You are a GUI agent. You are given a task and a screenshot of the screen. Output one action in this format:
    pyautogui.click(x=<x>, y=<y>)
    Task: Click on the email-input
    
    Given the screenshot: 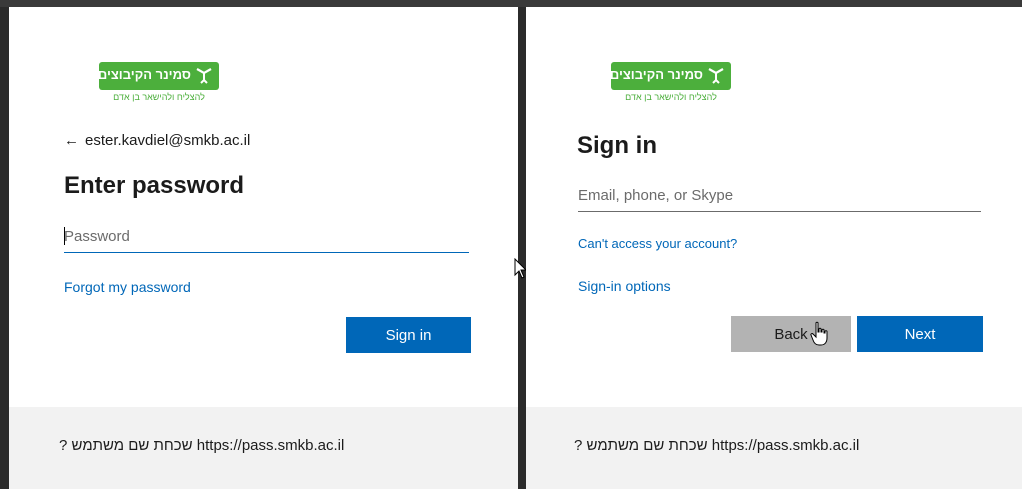 What is the action you would take?
    pyautogui.click(x=779, y=195)
    